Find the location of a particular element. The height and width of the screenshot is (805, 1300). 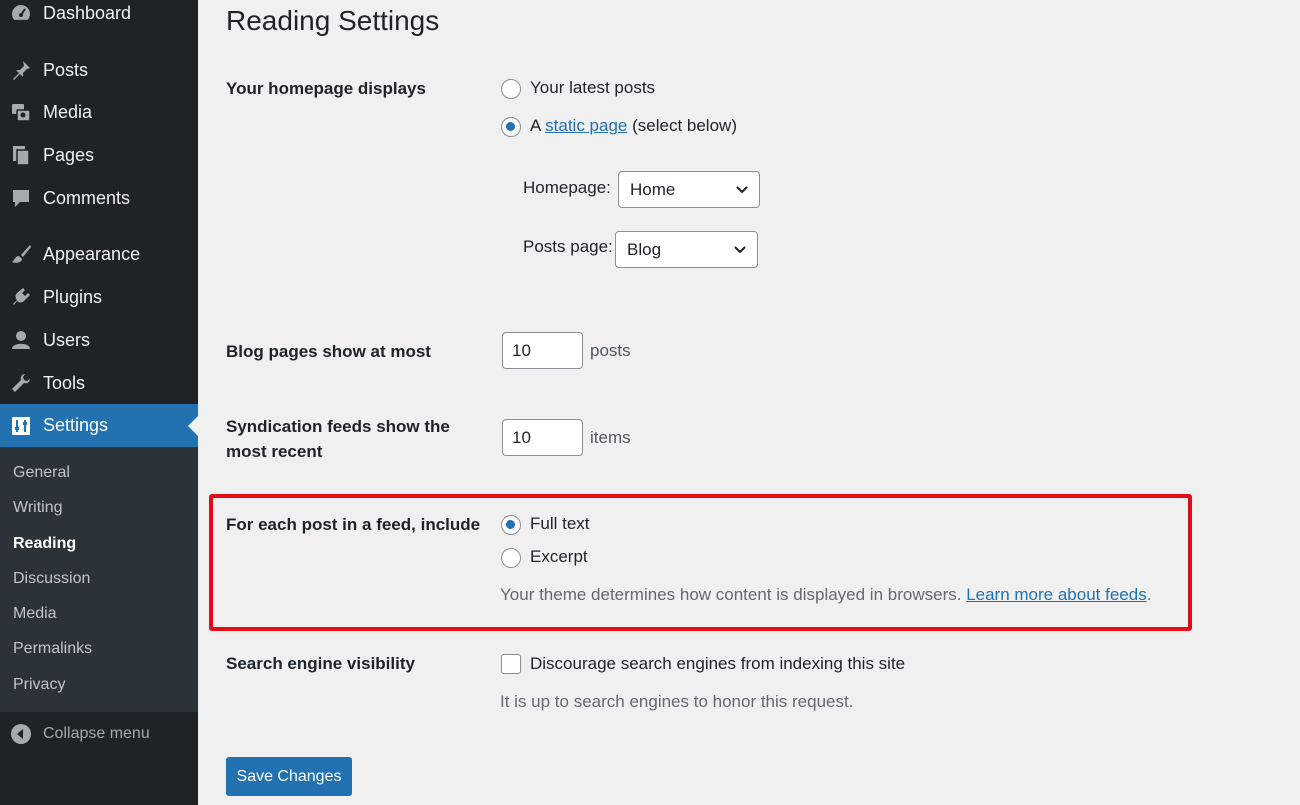

homepage-select-label: Homepage: is located at coordinates (567, 187).